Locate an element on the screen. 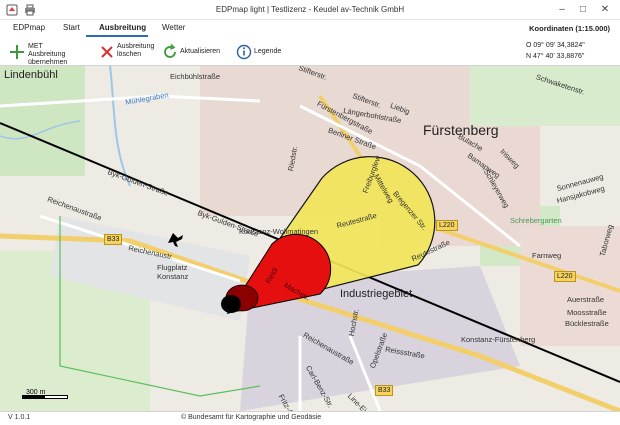 This screenshot has width=620, height=425. minimize-button: – is located at coordinates (562, 10).